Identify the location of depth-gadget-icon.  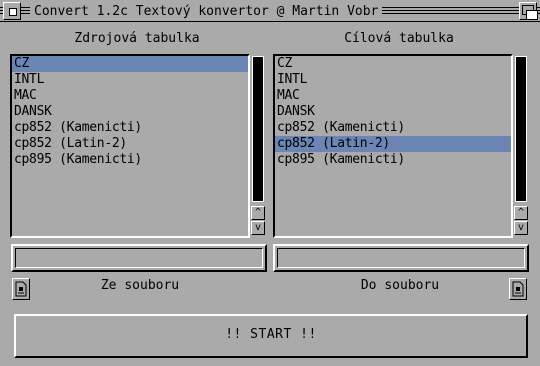
(528, 11).